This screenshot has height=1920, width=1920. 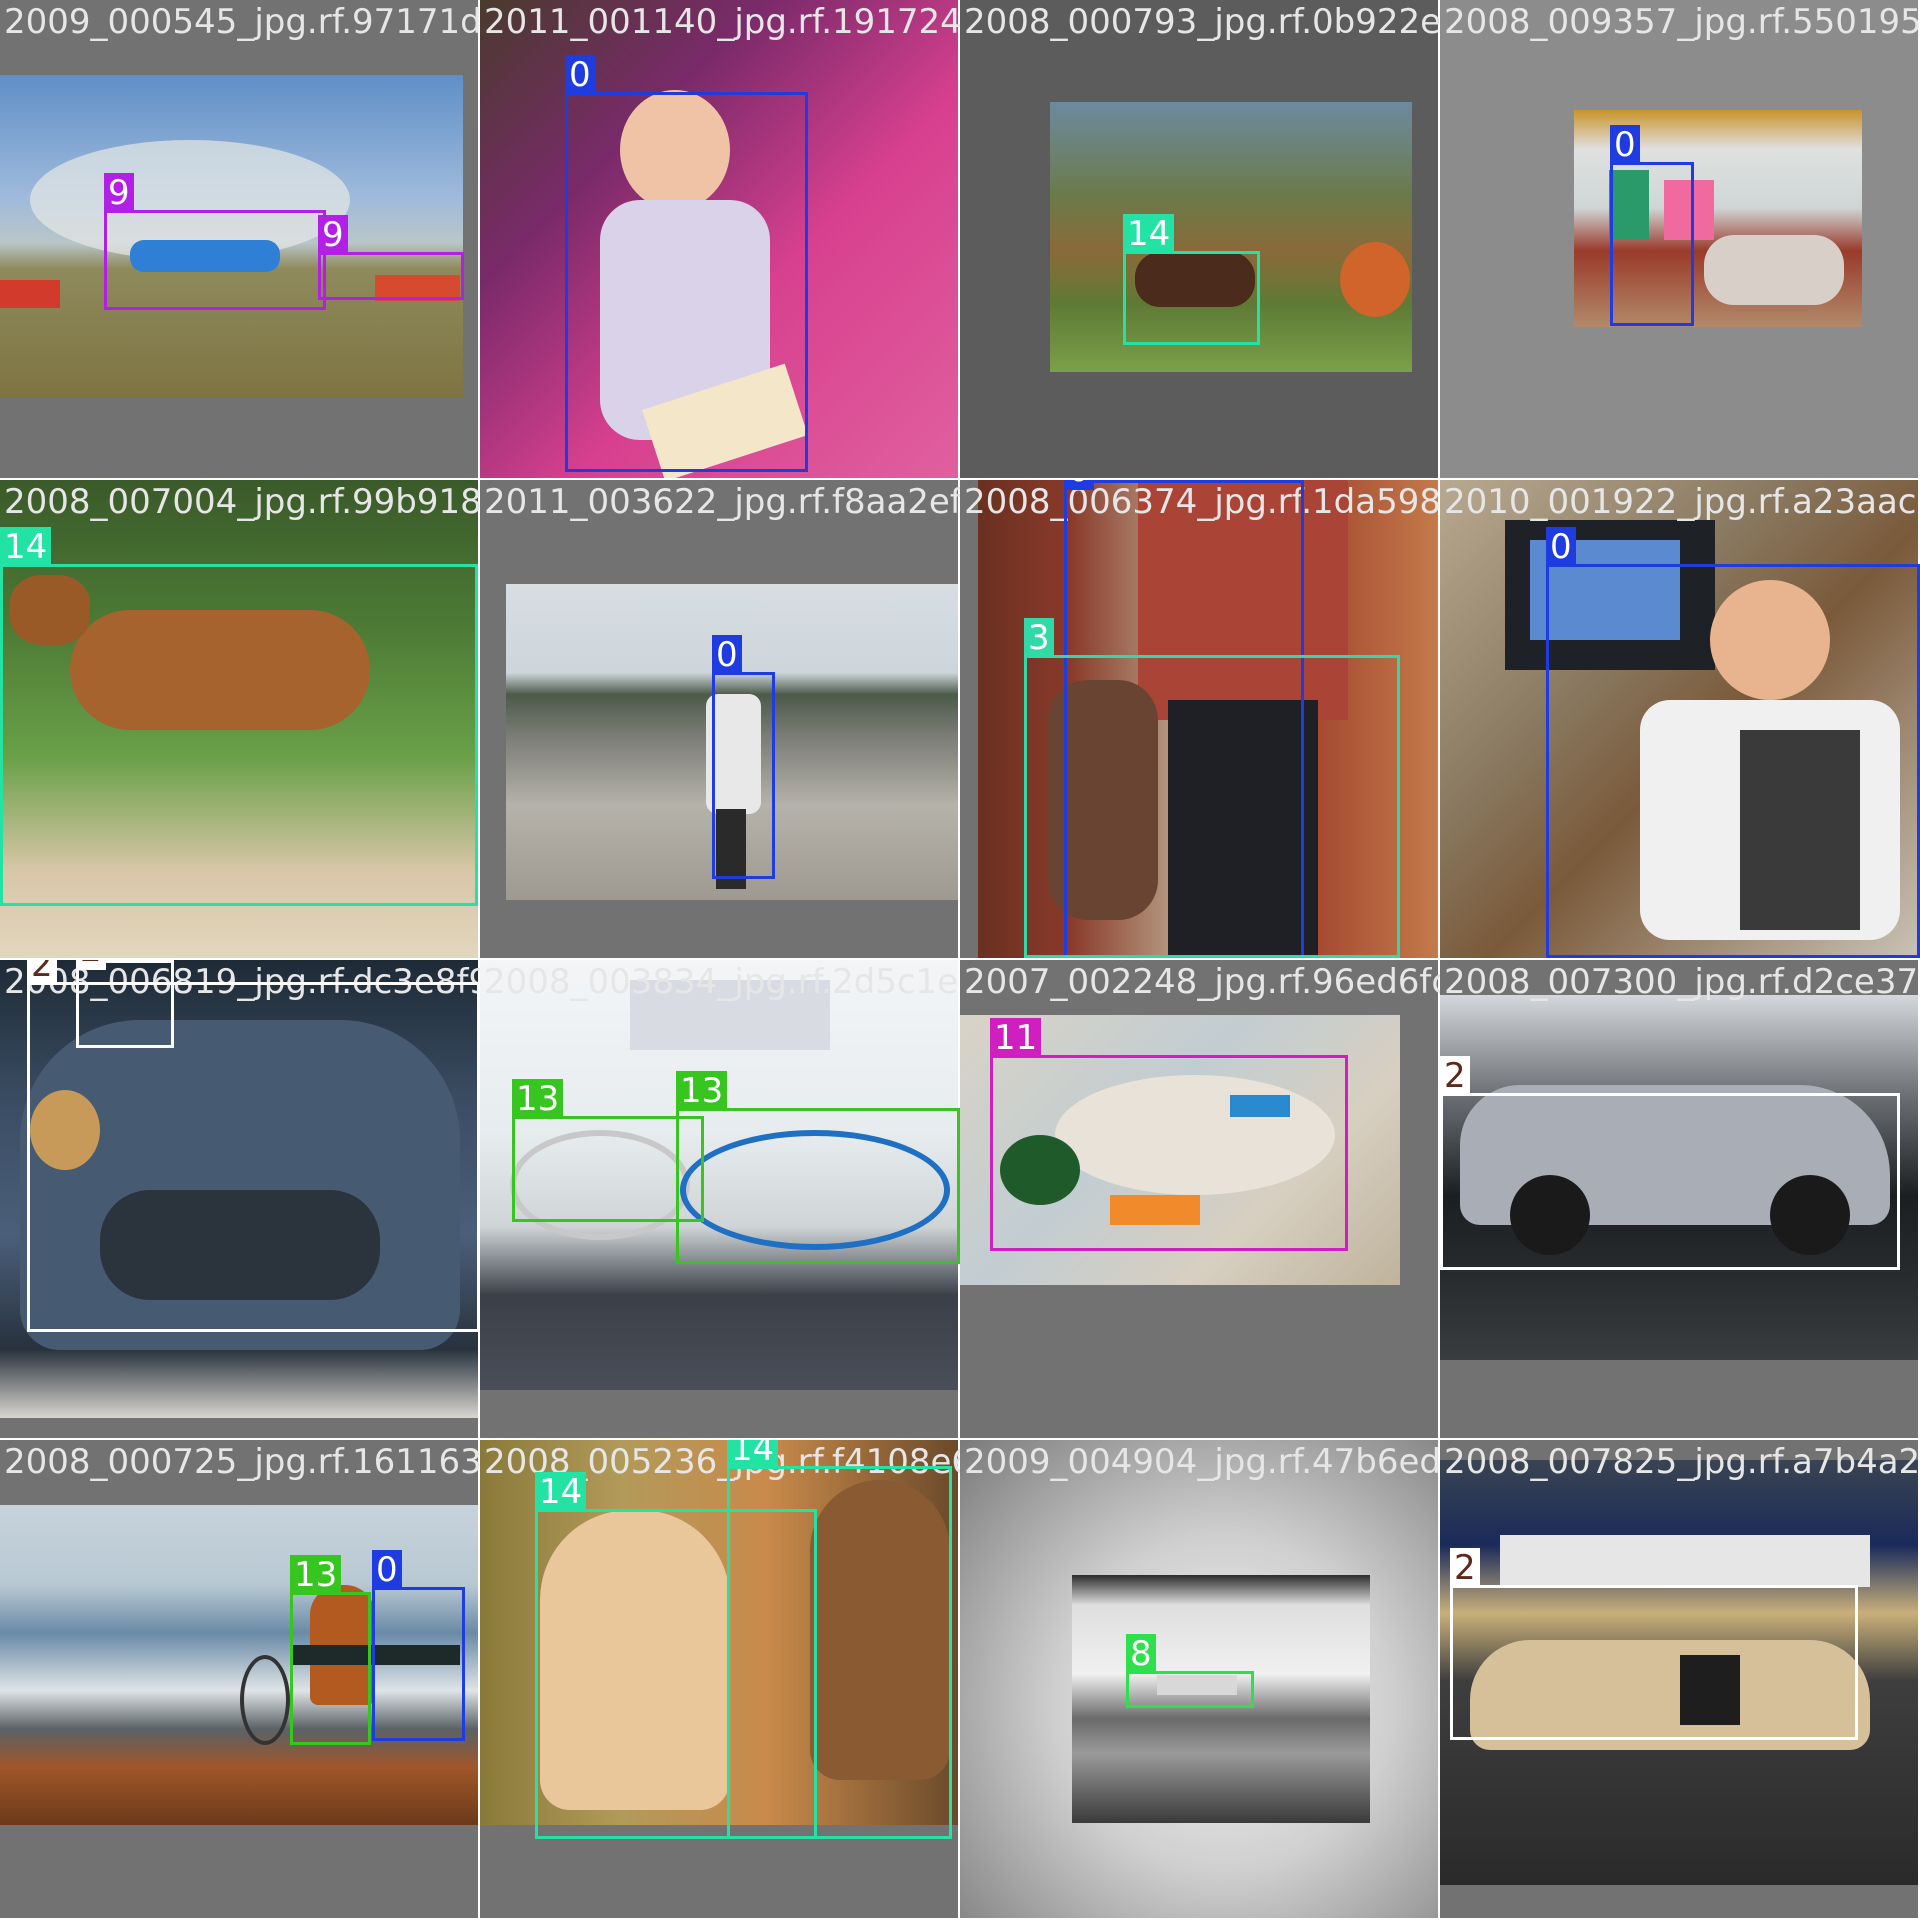 I want to click on mosaic-tile: 2008_006819_jpg.rf.dc3e8f9 2 2, so click(x=240, y=1200).